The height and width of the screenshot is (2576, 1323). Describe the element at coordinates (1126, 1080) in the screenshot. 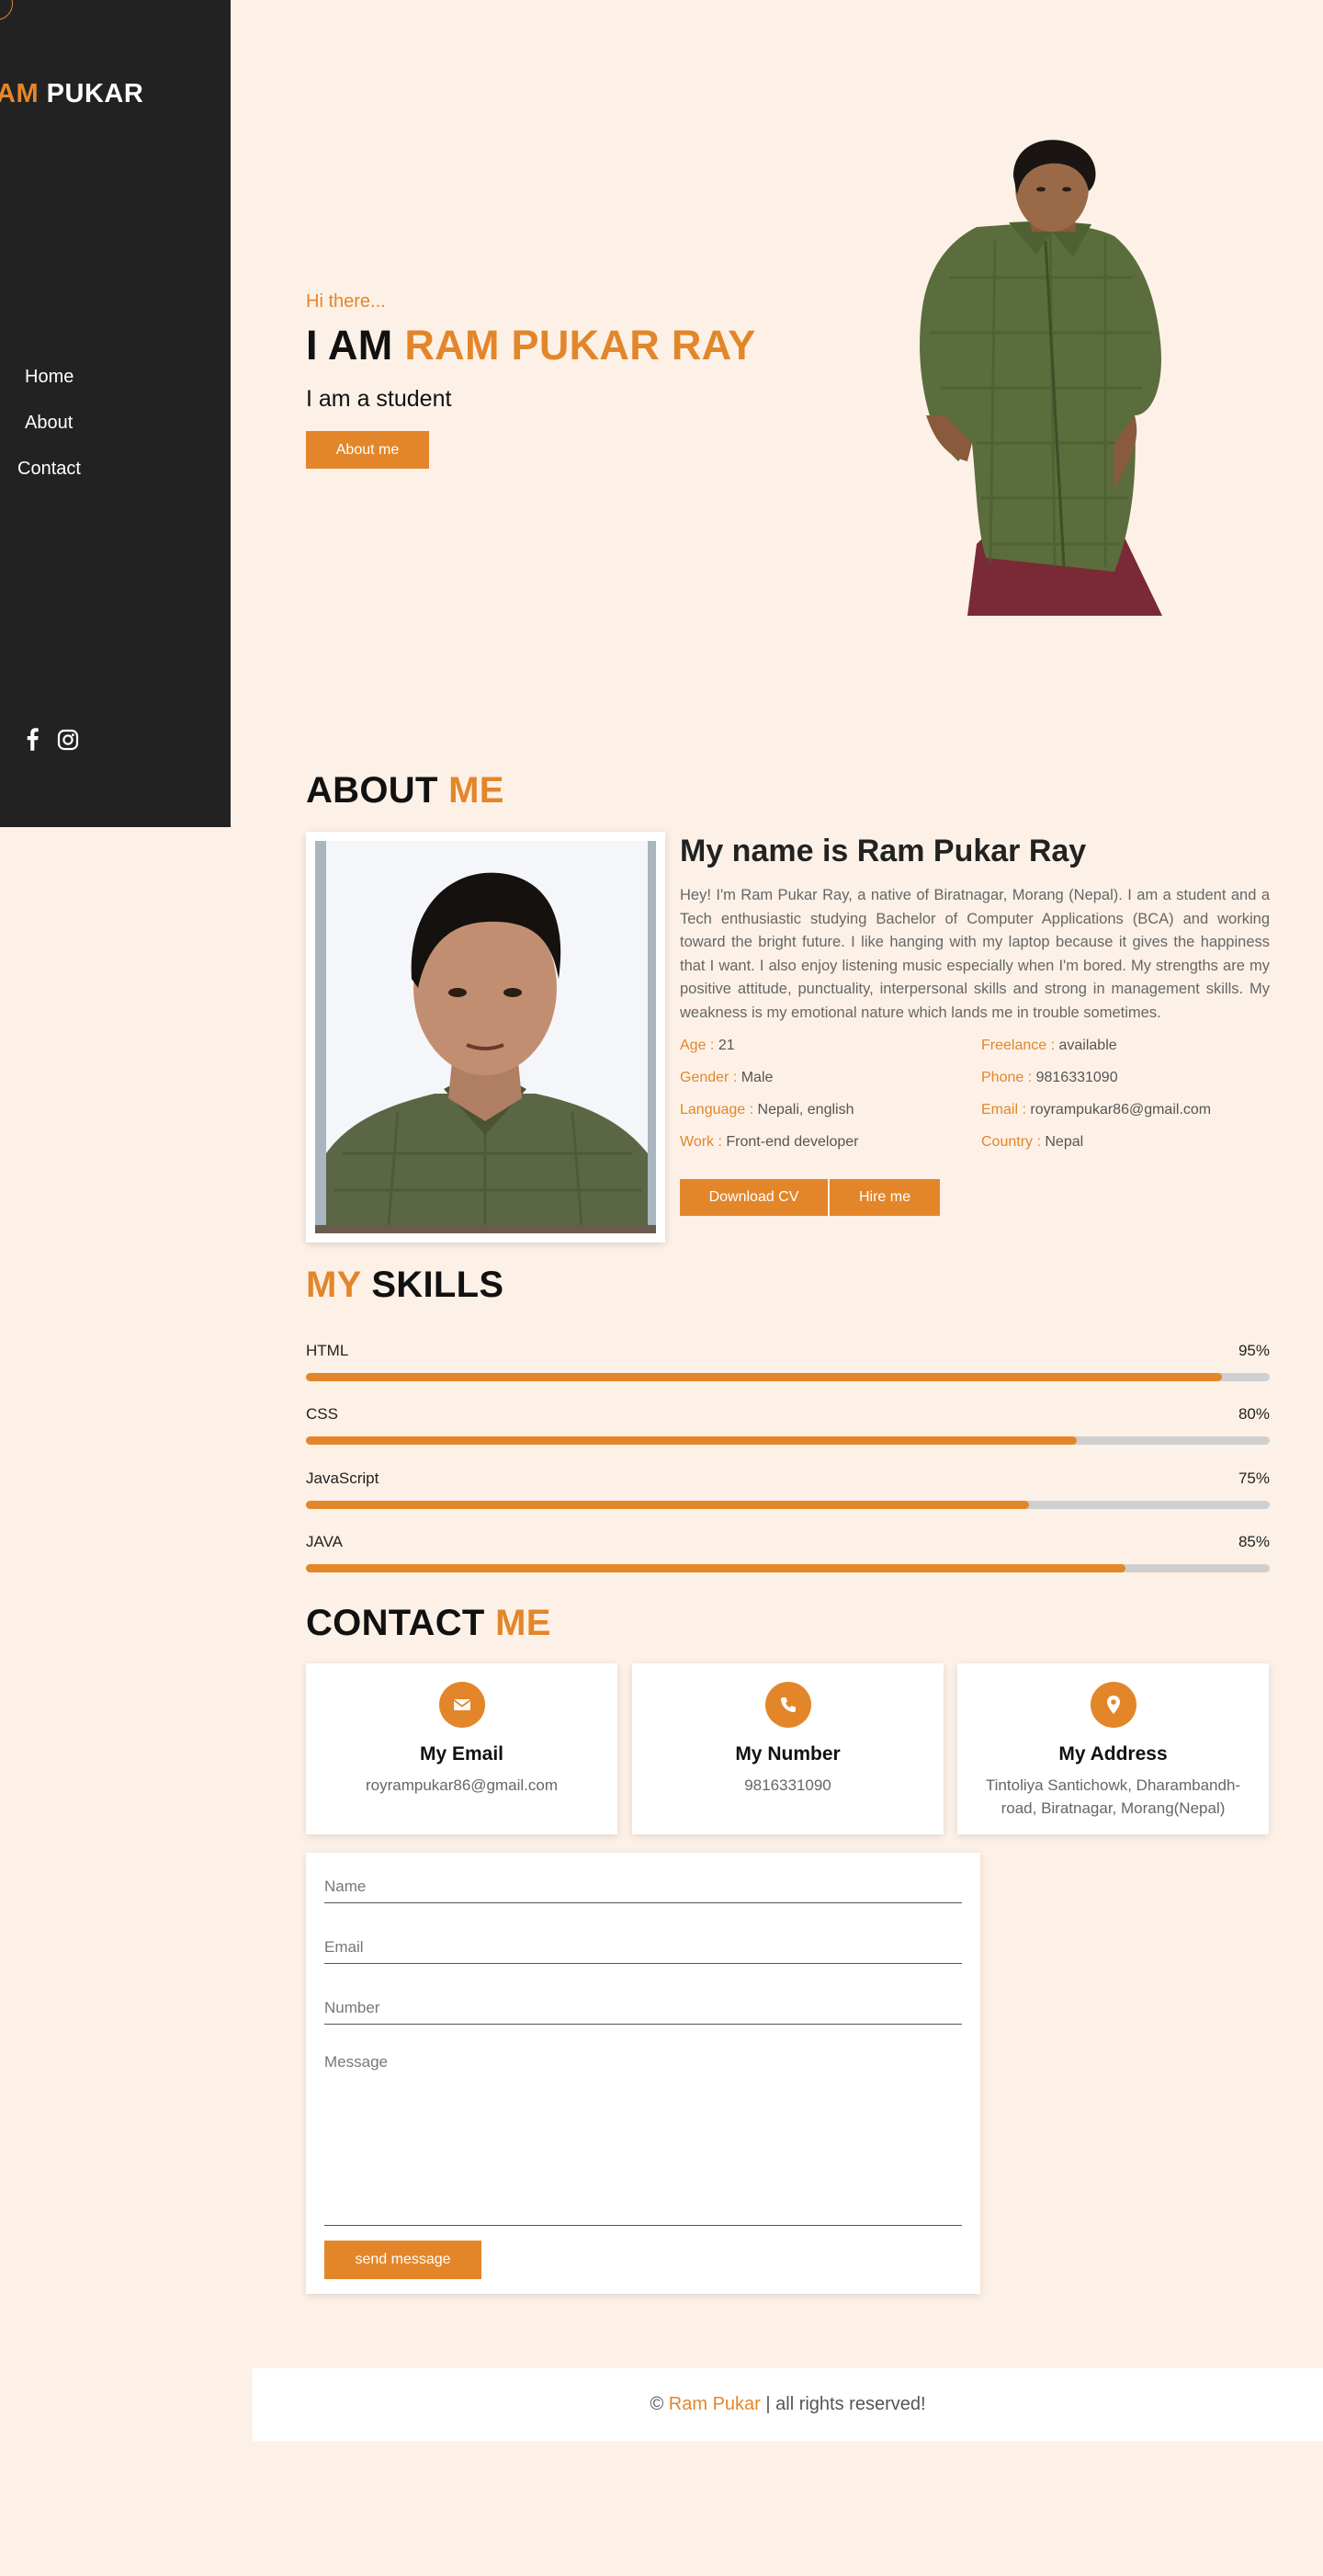

I see `info-phone: Phone : 9816331090` at that location.